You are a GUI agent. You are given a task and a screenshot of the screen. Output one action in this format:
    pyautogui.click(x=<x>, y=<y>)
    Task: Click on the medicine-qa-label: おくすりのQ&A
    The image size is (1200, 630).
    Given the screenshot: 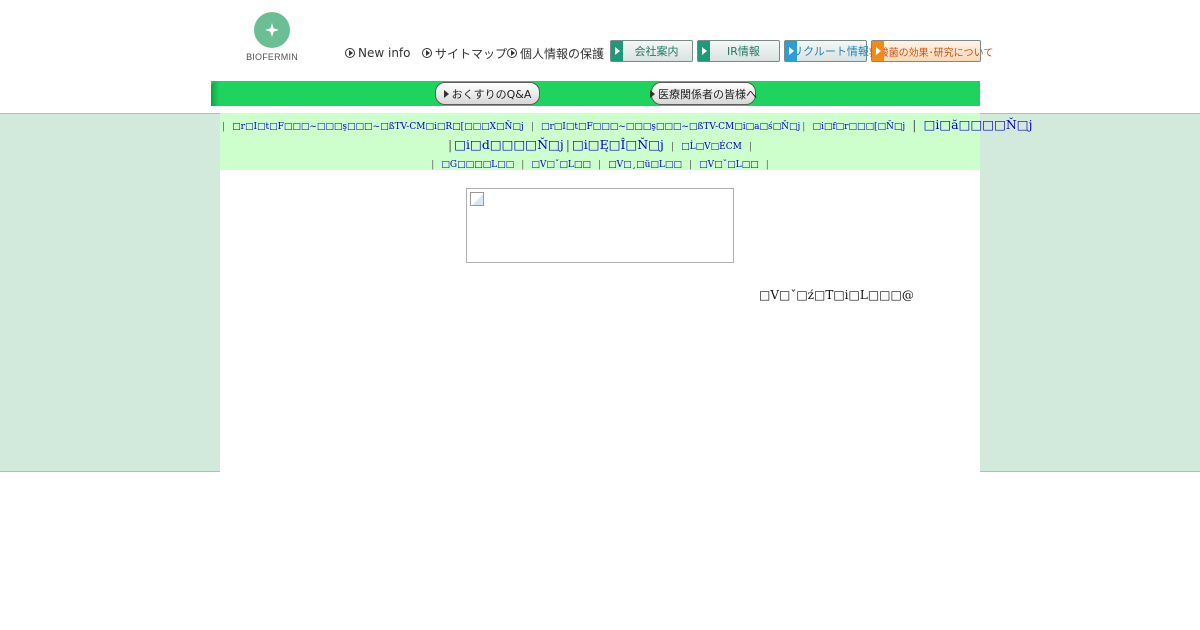 What is the action you would take?
    pyautogui.click(x=491, y=94)
    